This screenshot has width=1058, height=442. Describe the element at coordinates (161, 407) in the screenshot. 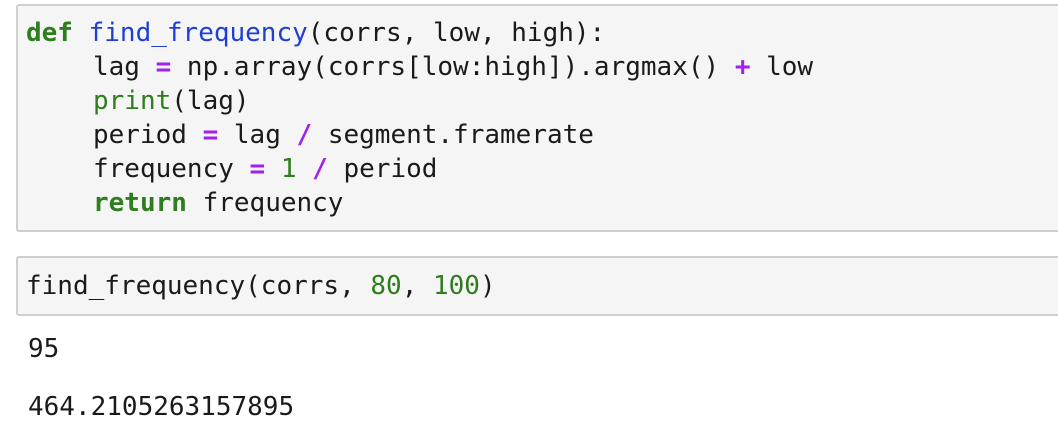

I see `result-output: 464.2105263157895` at that location.